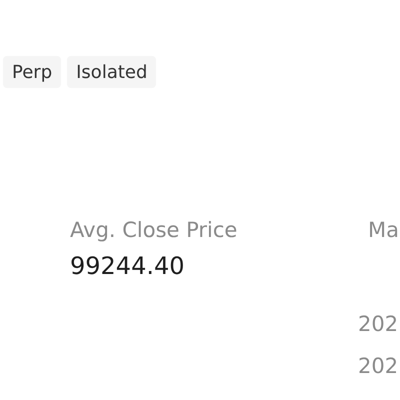  I want to click on field-label: Ma, so click(384, 230).